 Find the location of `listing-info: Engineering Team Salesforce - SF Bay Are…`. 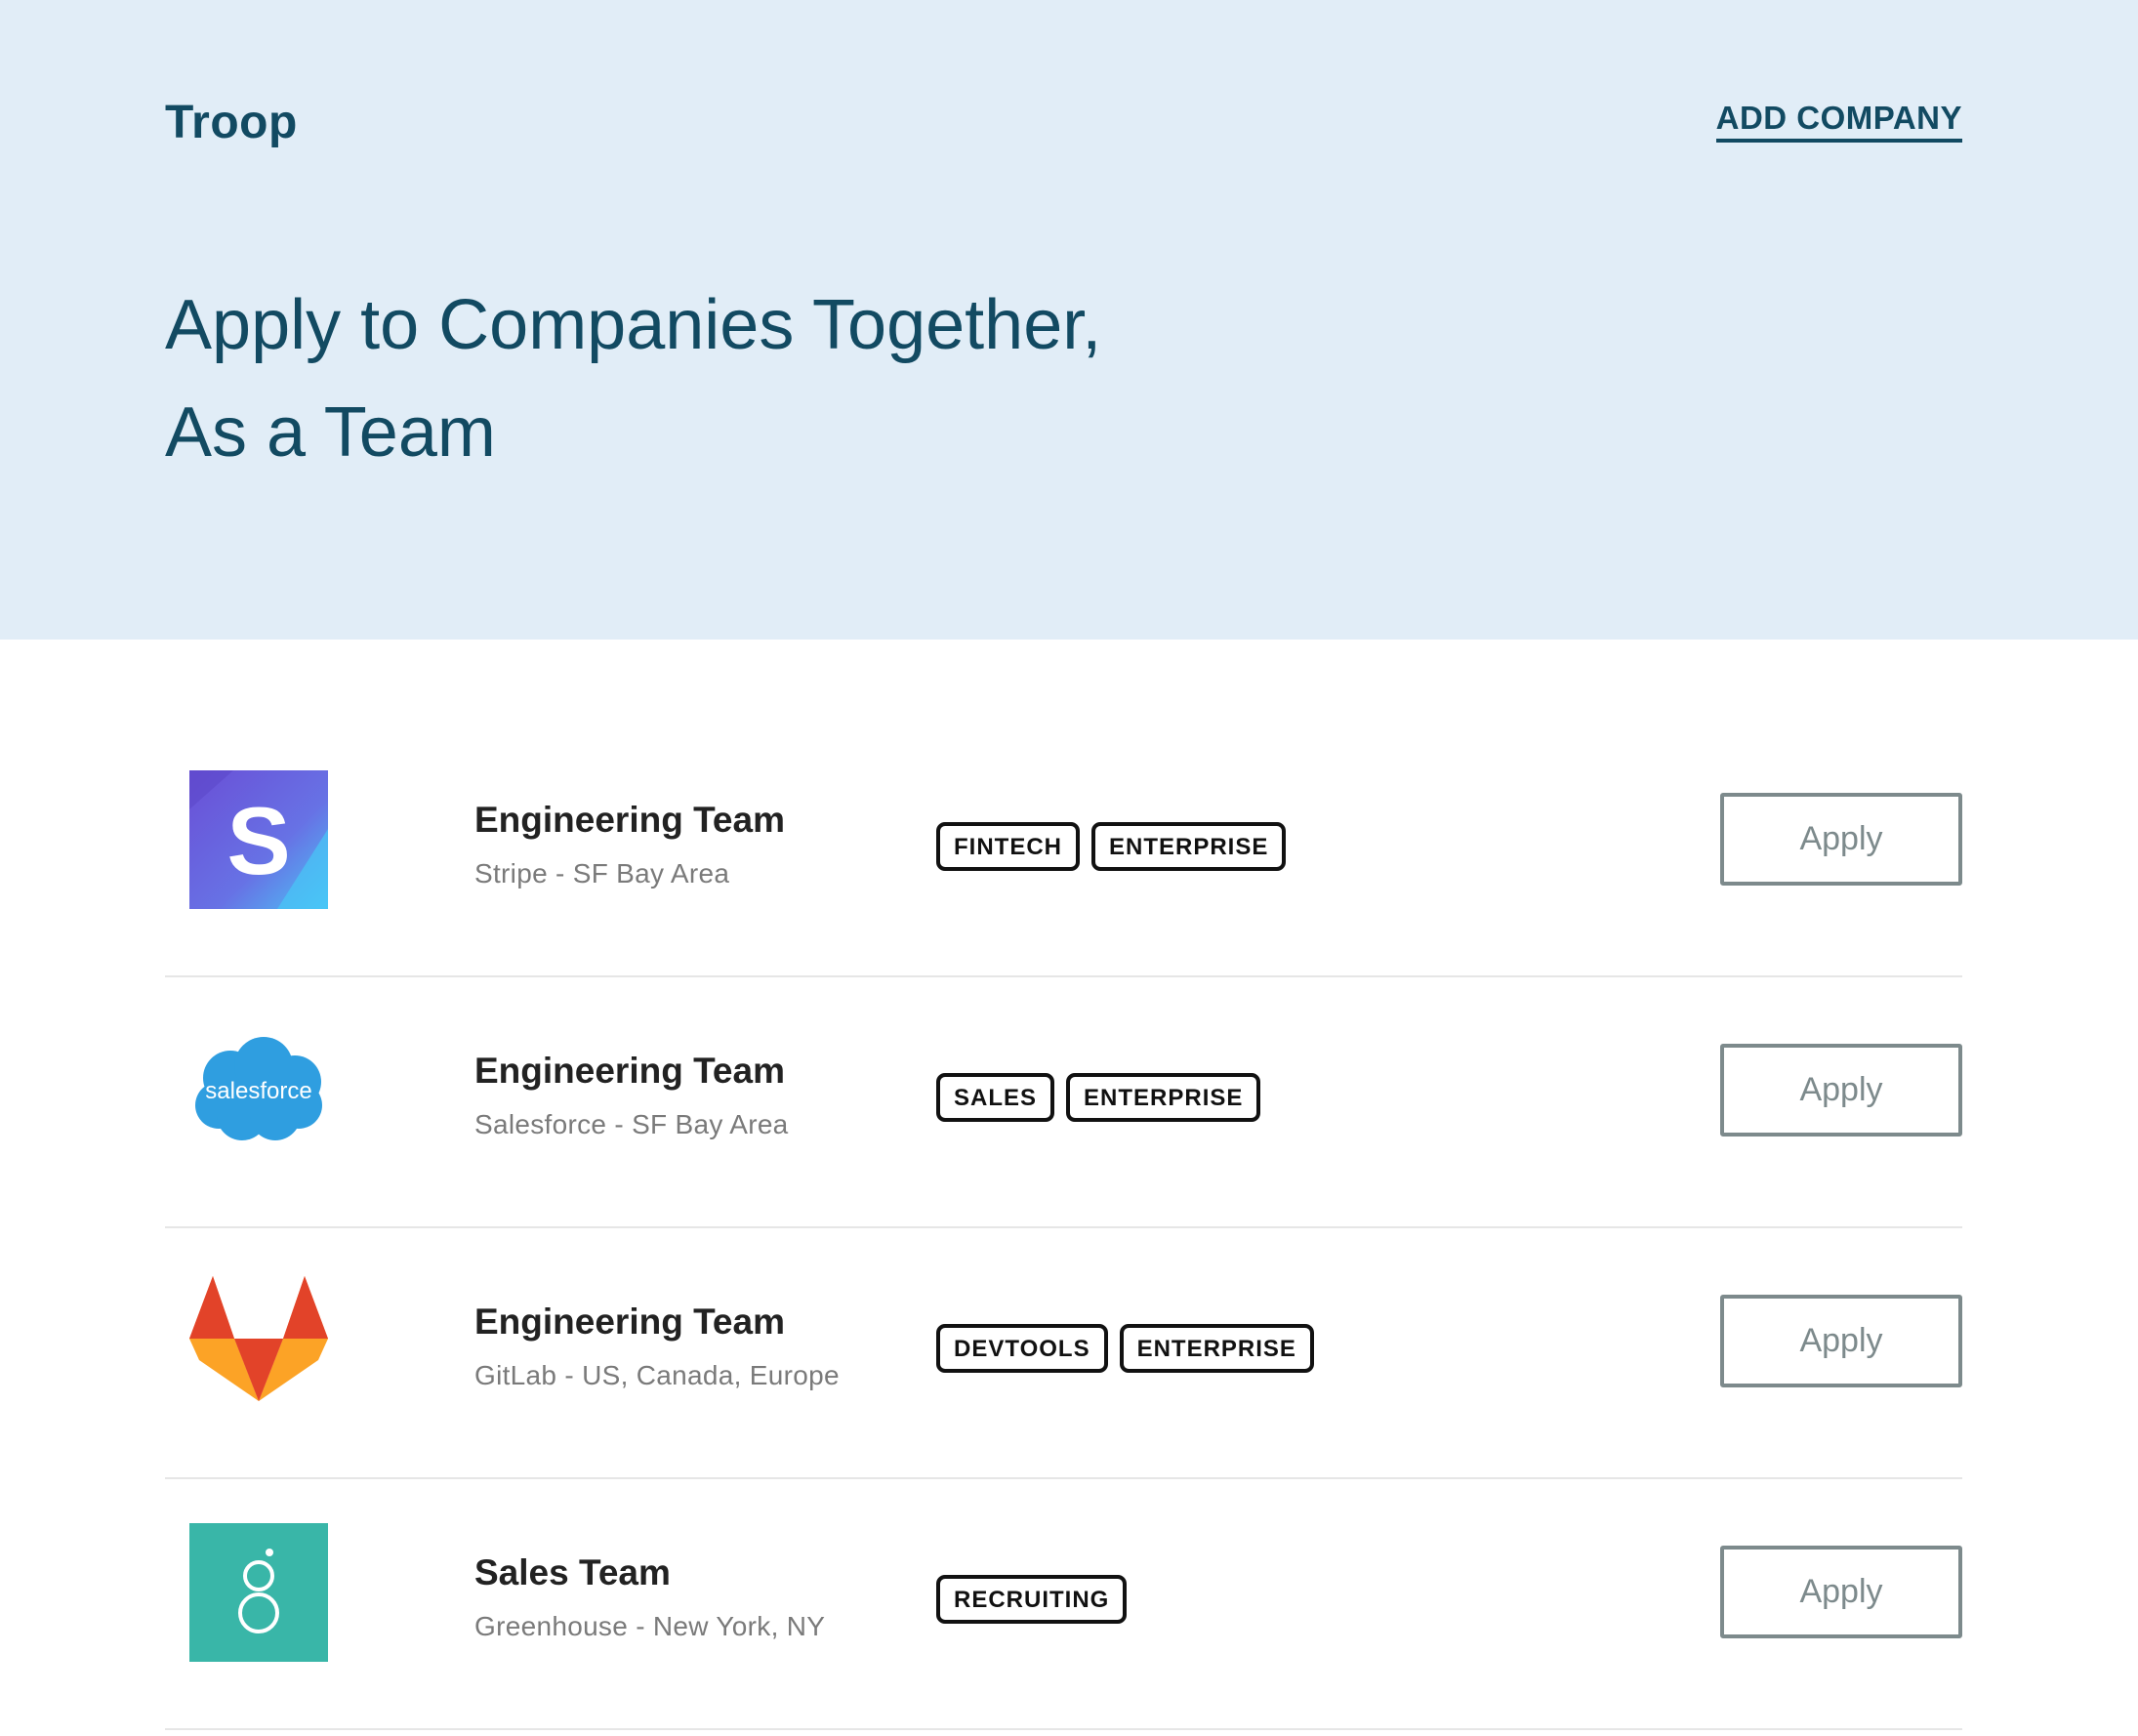

listing-info: Engineering Team Salesforce - SF Bay Are… is located at coordinates (631, 1095).